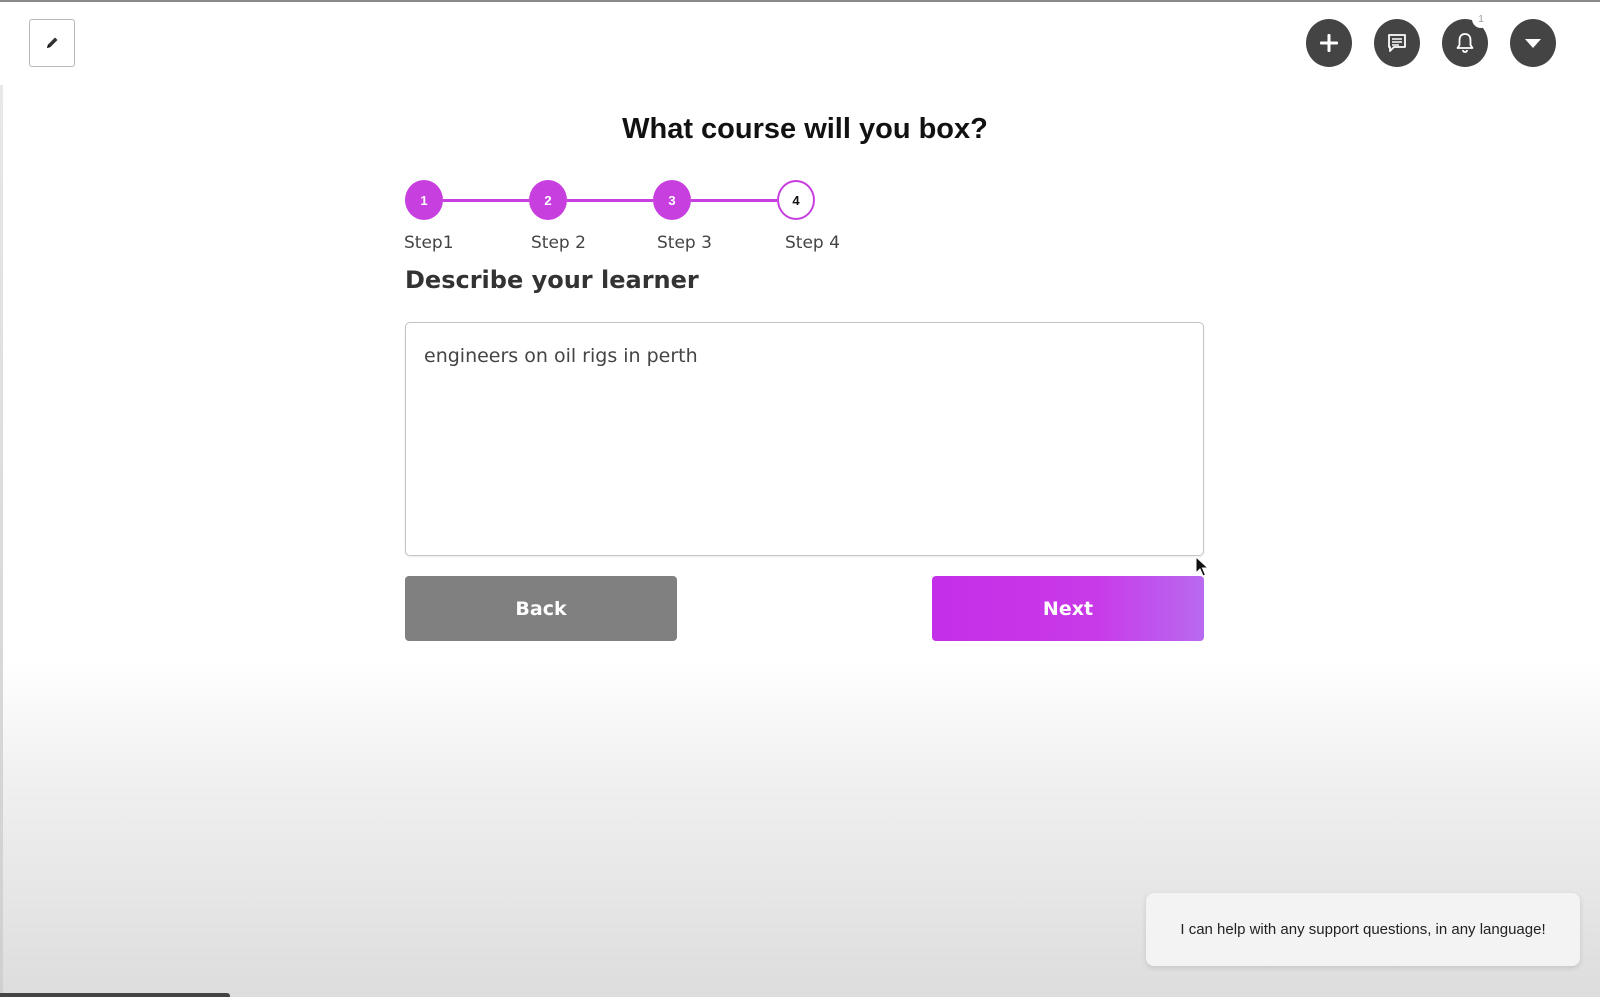 The width and height of the screenshot is (1600, 997). What do you see at coordinates (1431, 38) in the screenshot?
I see `header-actions: 1` at bounding box center [1431, 38].